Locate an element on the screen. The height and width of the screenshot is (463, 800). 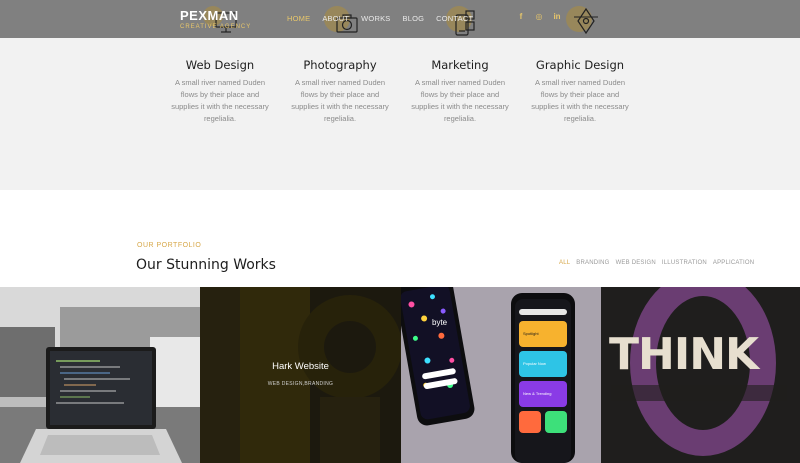
nav-blog: BLOG is located at coordinates (414, 18).